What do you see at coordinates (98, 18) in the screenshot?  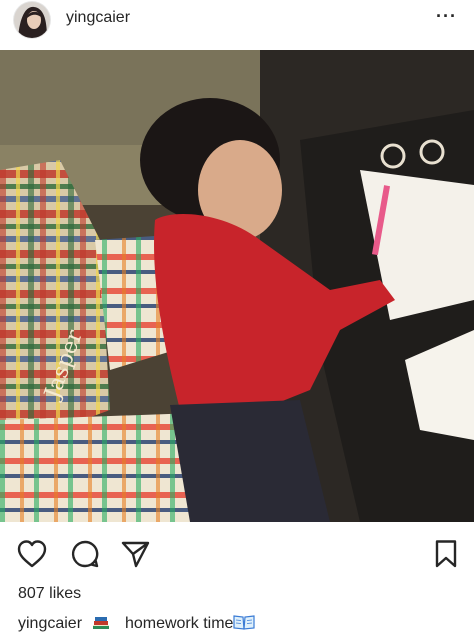 I see `username: yingcaier` at bounding box center [98, 18].